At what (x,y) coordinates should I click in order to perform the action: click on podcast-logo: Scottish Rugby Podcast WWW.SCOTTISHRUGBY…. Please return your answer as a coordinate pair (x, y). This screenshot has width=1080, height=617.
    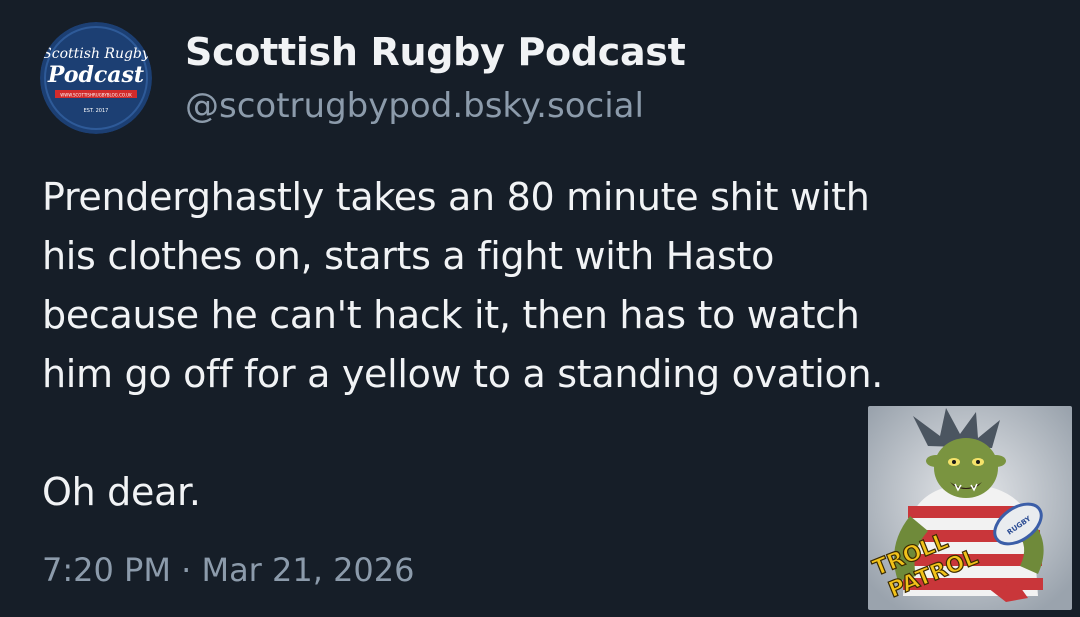
    Looking at the image, I should click on (96, 78).